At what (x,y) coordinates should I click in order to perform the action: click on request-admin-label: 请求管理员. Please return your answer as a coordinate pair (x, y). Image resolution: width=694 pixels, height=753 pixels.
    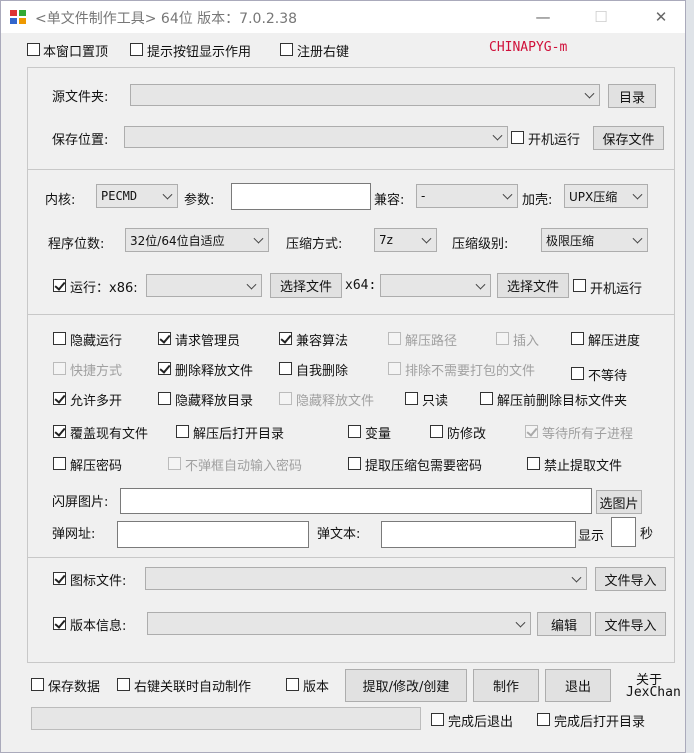
    Looking at the image, I should click on (208, 341).